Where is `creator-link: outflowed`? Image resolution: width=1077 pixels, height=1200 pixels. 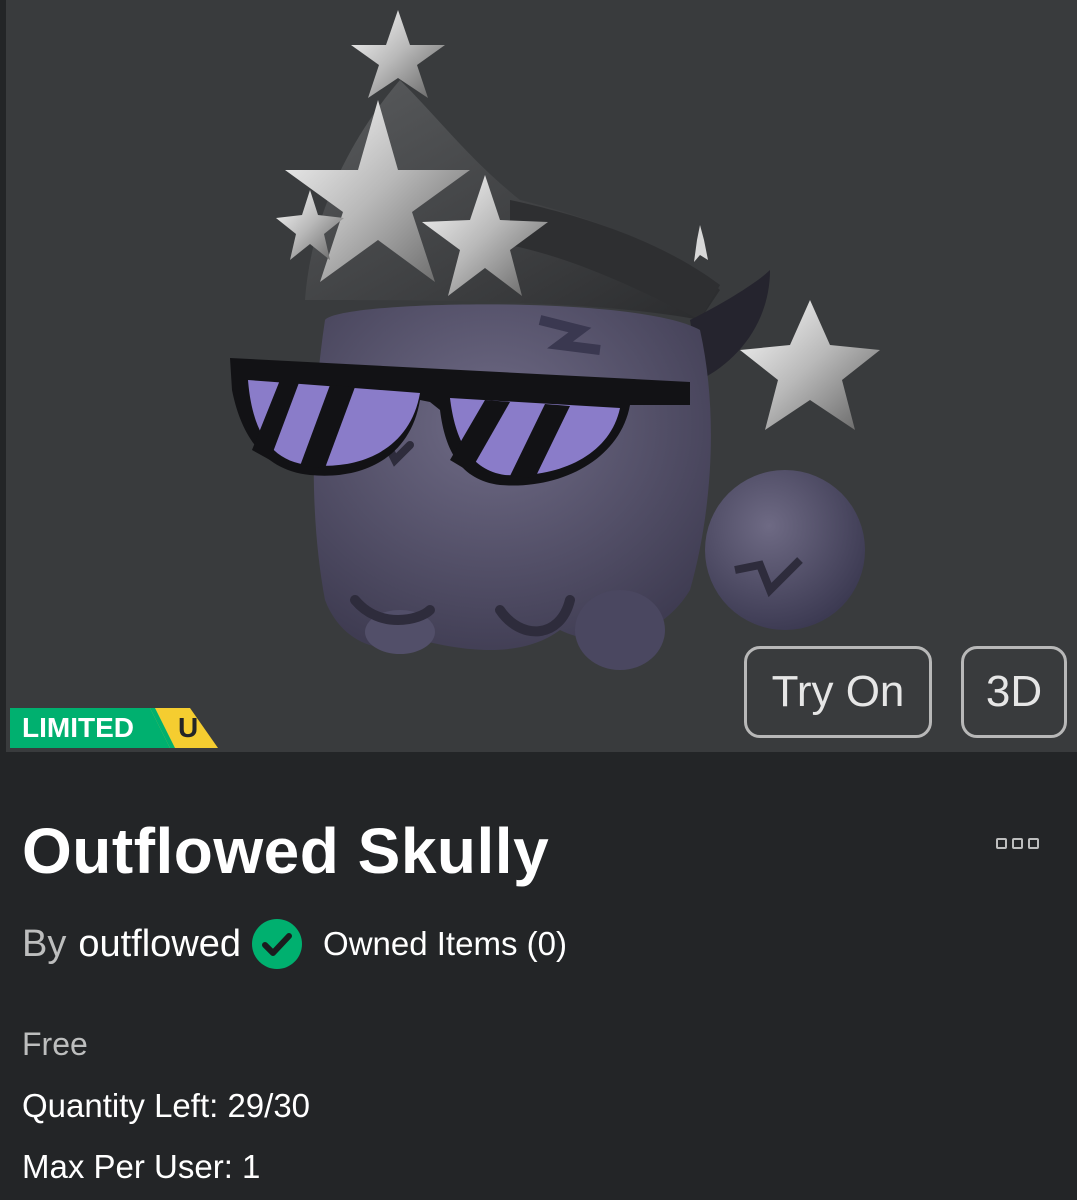 creator-link: outflowed is located at coordinates (159, 944).